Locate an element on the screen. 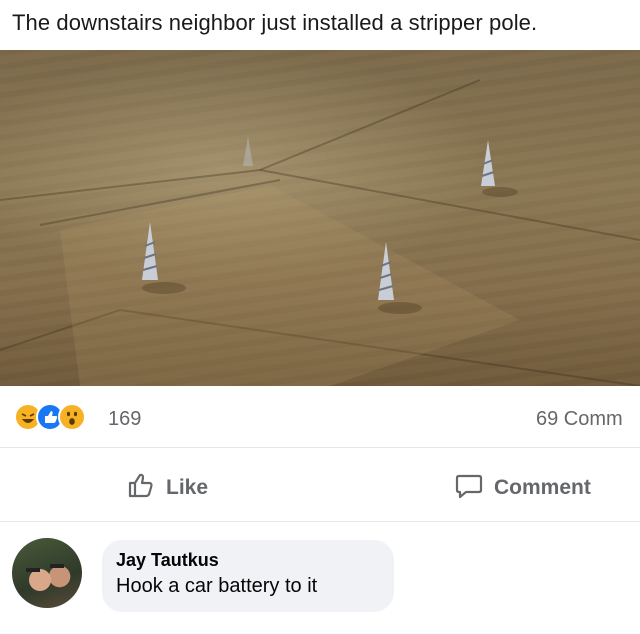 The width and height of the screenshot is (640, 634). reaction-count: 169 is located at coordinates (124, 419).